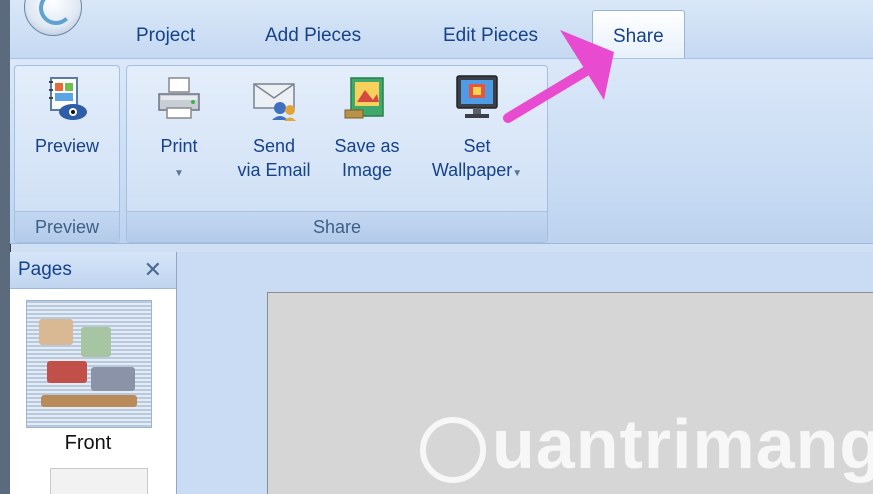  I want to click on tab-project: Project, so click(165, 38).